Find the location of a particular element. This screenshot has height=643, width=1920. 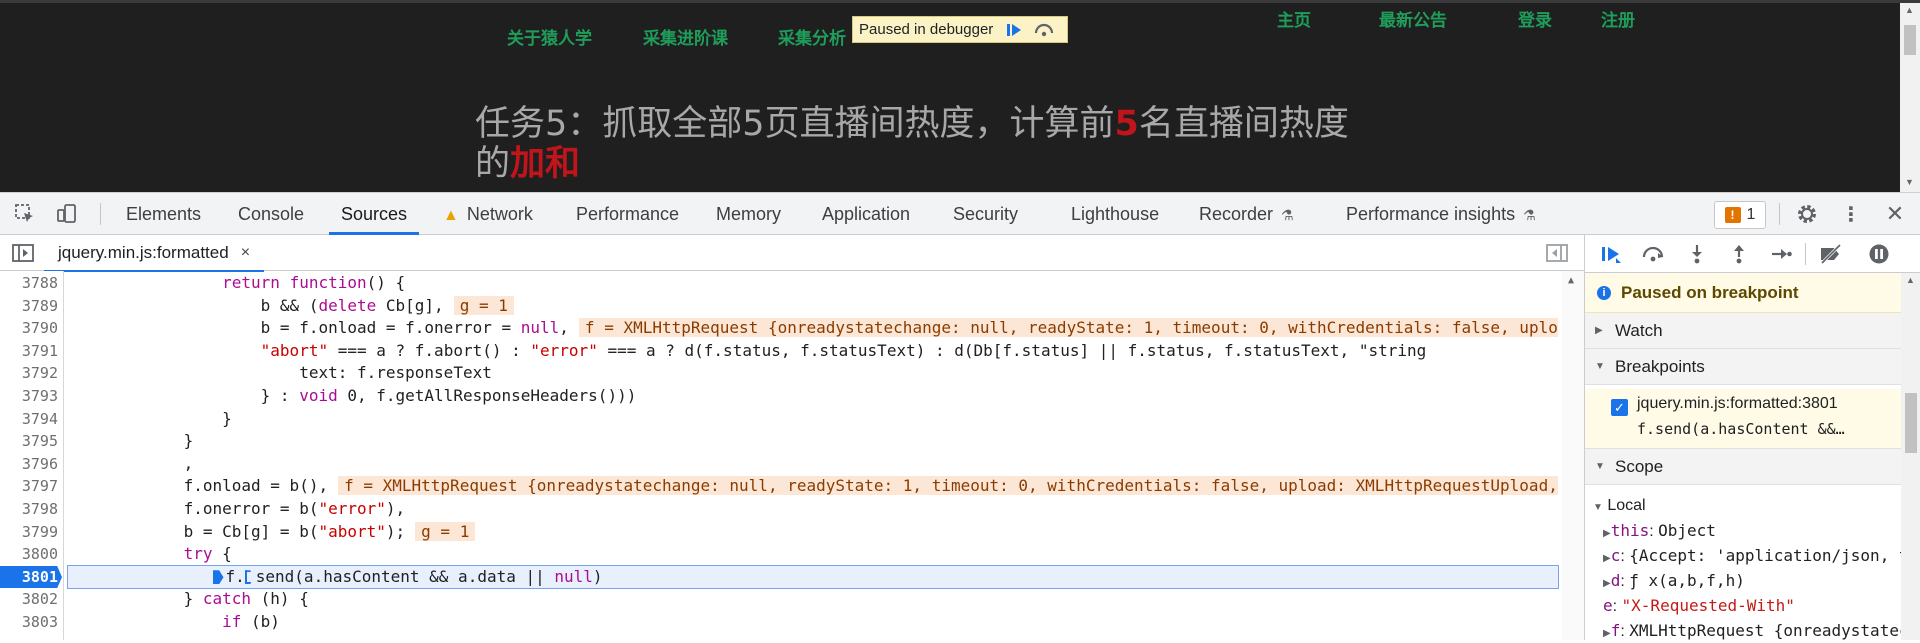

scope-local-header: ▼ Local is located at coordinates (1743, 505).